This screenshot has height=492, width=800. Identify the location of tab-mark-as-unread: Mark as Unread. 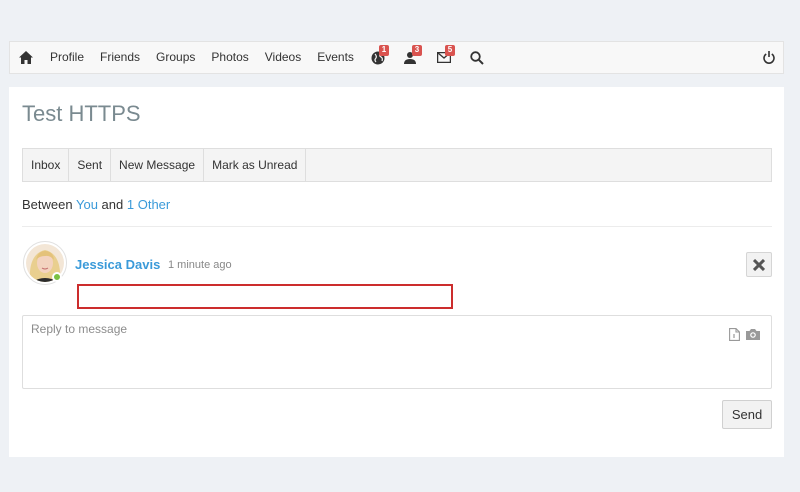
(255, 165).